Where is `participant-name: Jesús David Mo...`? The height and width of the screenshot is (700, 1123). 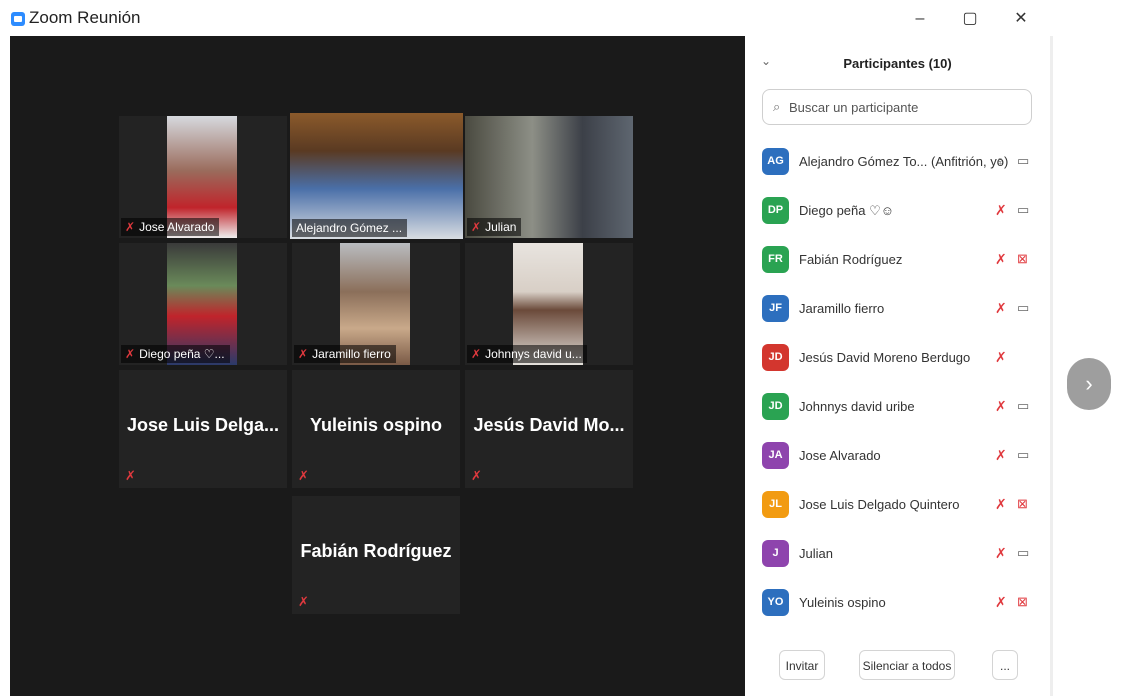 participant-name: Jesús David Mo... is located at coordinates (549, 425).